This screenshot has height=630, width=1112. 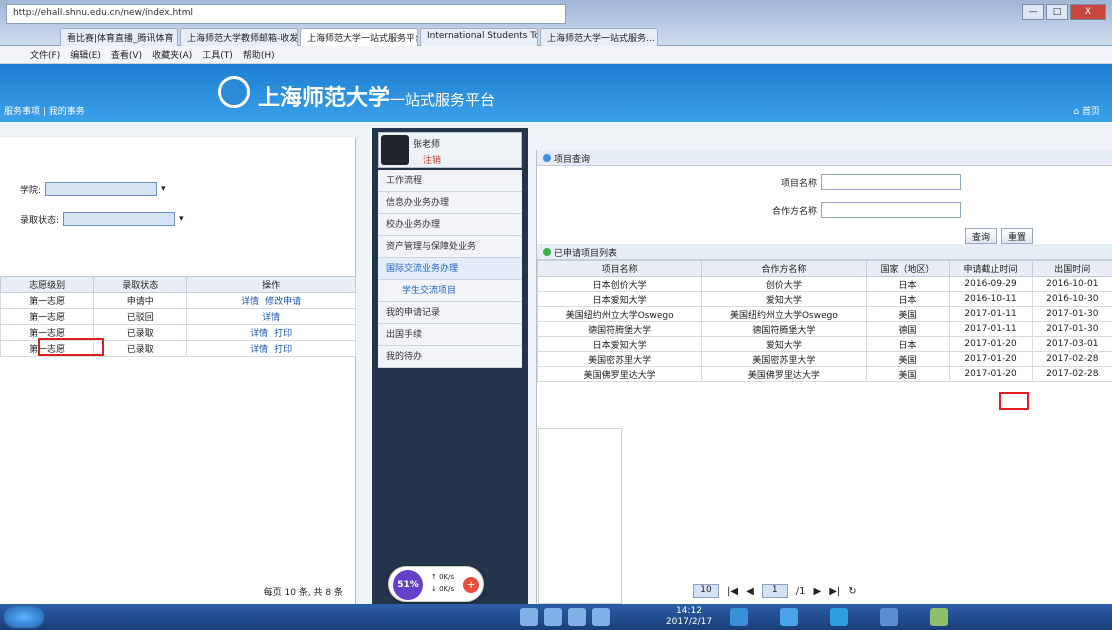 I want to click on memory-usage-badge: 51%, so click(x=408, y=585).